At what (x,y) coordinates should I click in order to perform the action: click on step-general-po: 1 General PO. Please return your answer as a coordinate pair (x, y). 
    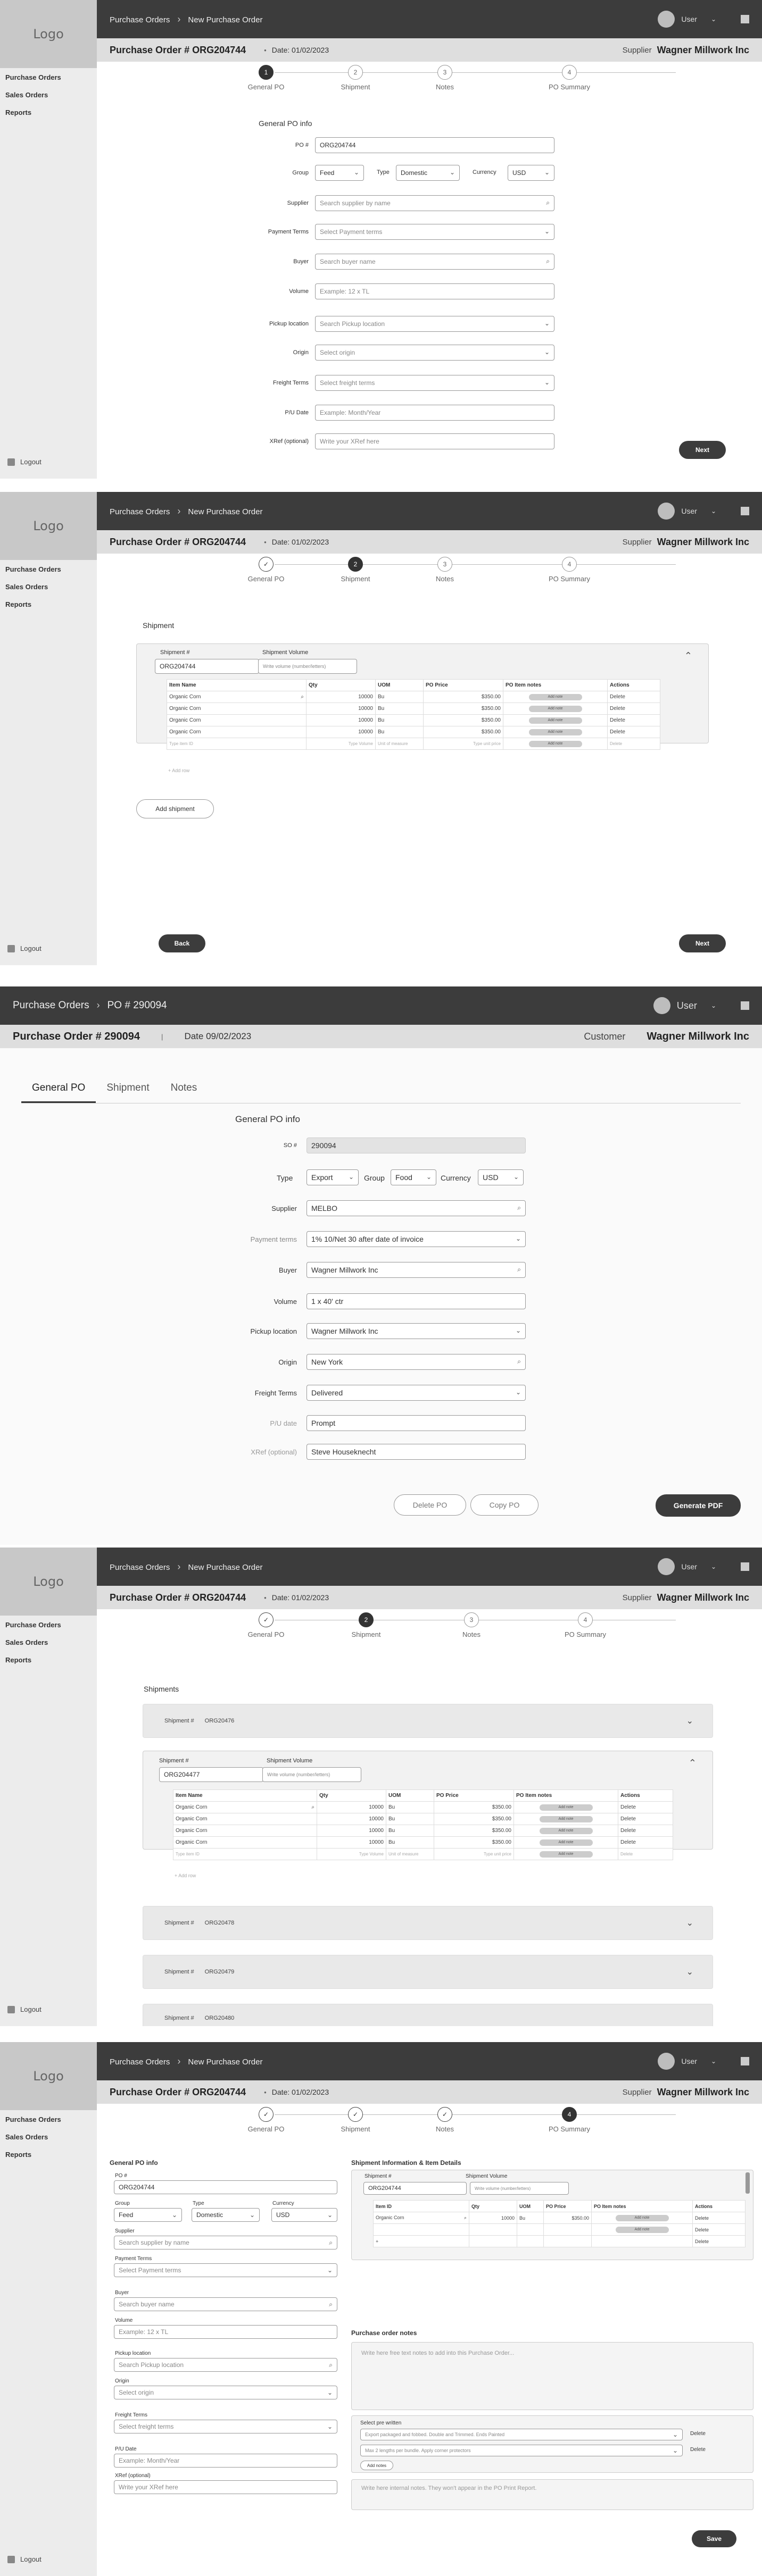
    Looking at the image, I should click on (266, 78).